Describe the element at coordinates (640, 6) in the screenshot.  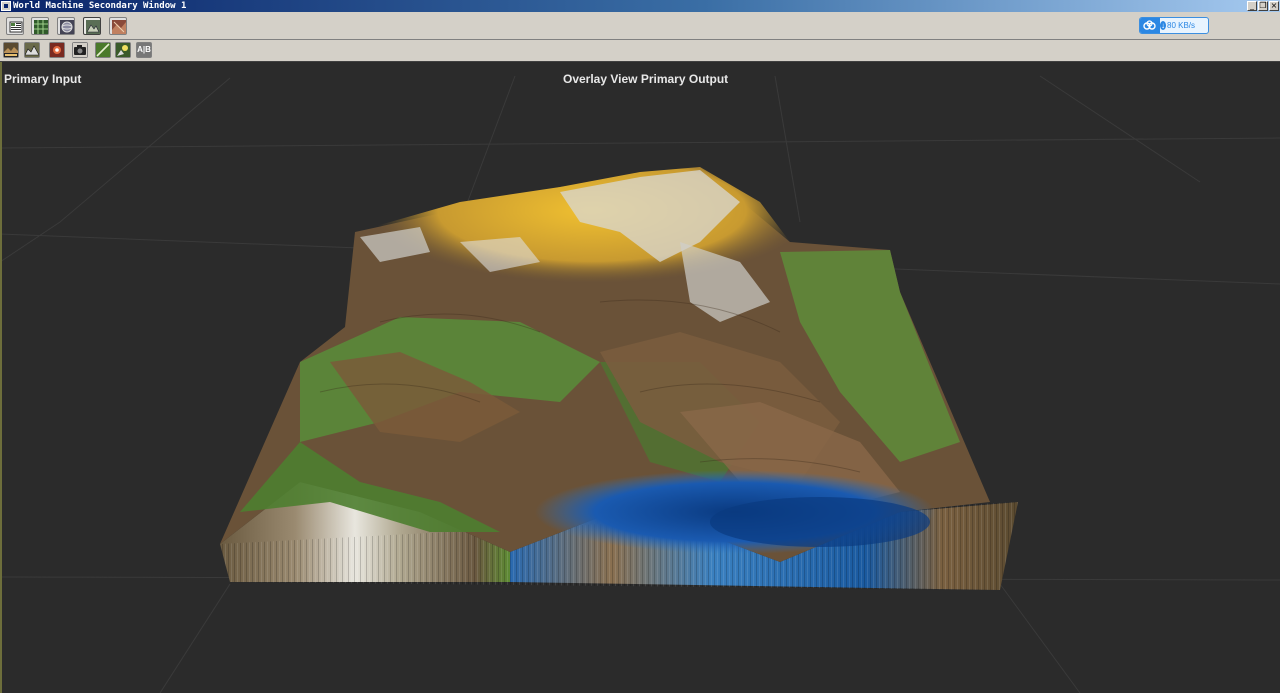
I see `title-bar: World Machine Secondary Window 1 _ ❐ ×` at that location.